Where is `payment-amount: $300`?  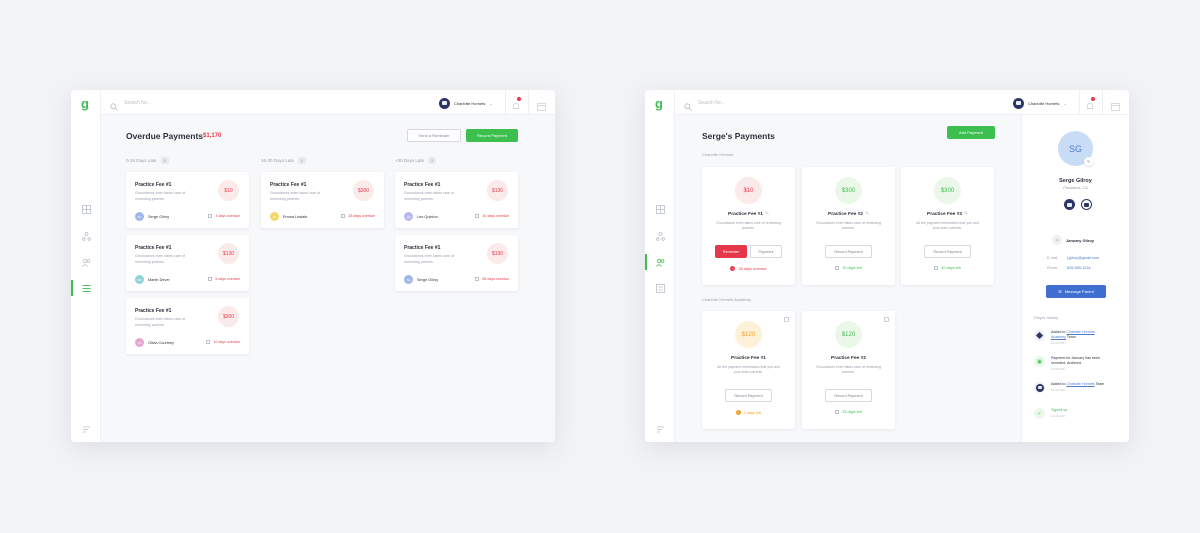
payment-amount: $300 is located at coordinates (947, 190).